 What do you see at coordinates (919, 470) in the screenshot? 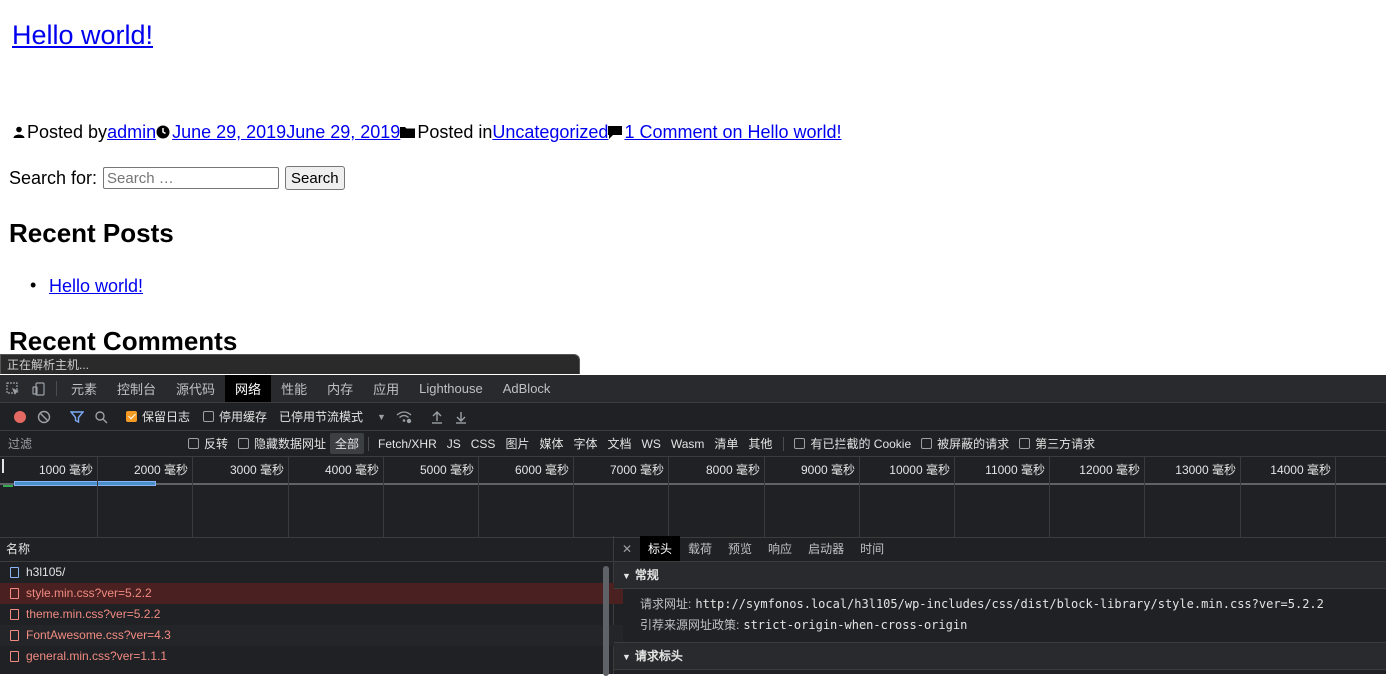
I see `timeline-tick-label: 10000 毫秒` at bounding box center [919, 470].